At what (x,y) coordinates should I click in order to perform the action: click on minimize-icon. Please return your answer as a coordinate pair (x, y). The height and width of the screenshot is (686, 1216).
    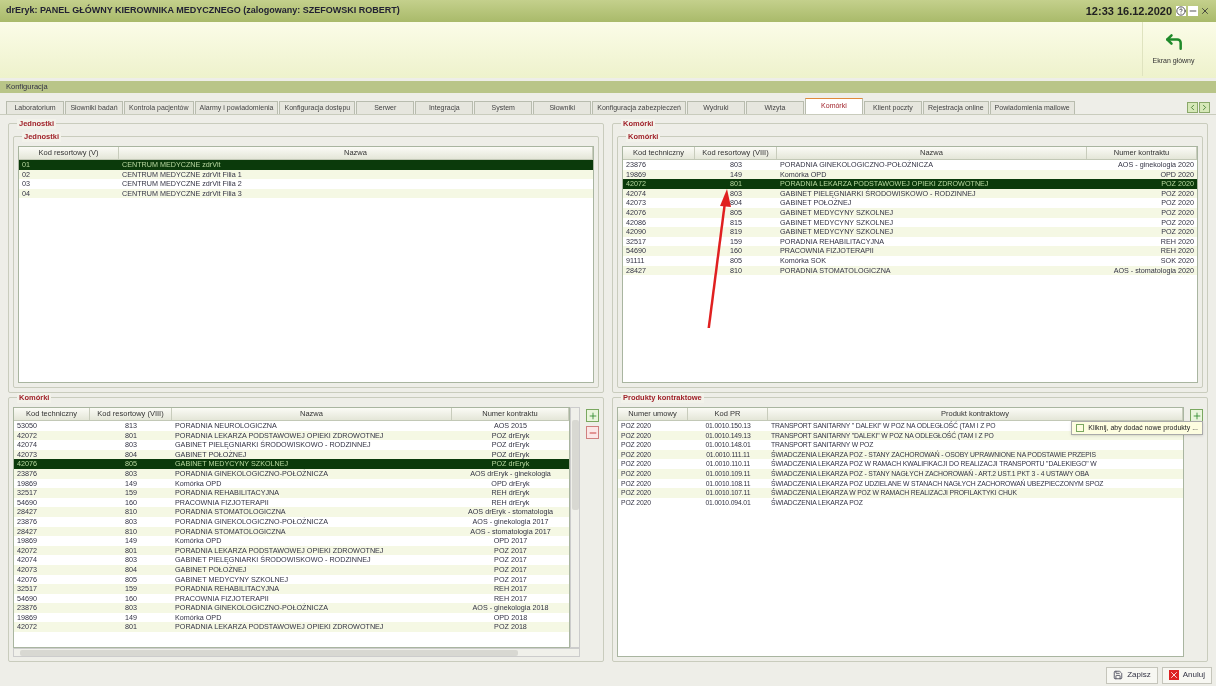
    Looking at the image, I should click on (1193, 11).